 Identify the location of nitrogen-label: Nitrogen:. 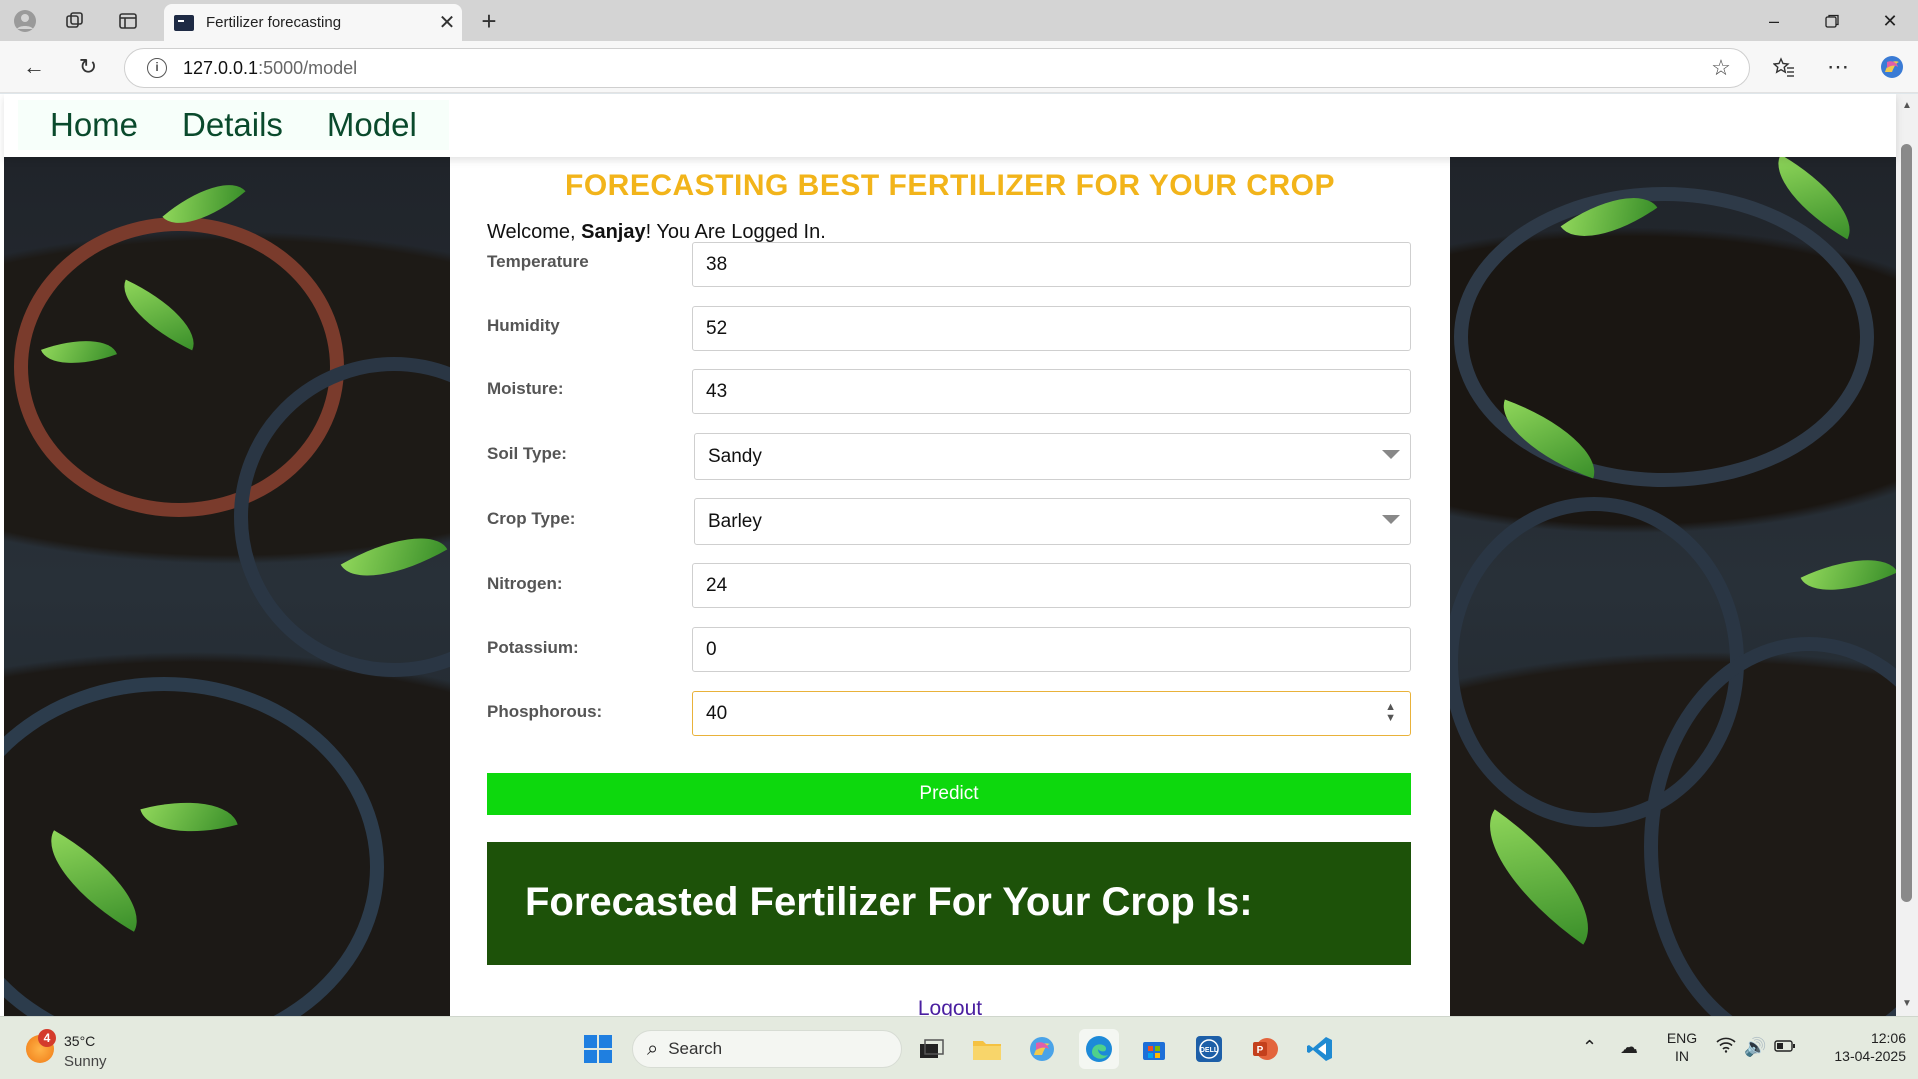
(525, 583).